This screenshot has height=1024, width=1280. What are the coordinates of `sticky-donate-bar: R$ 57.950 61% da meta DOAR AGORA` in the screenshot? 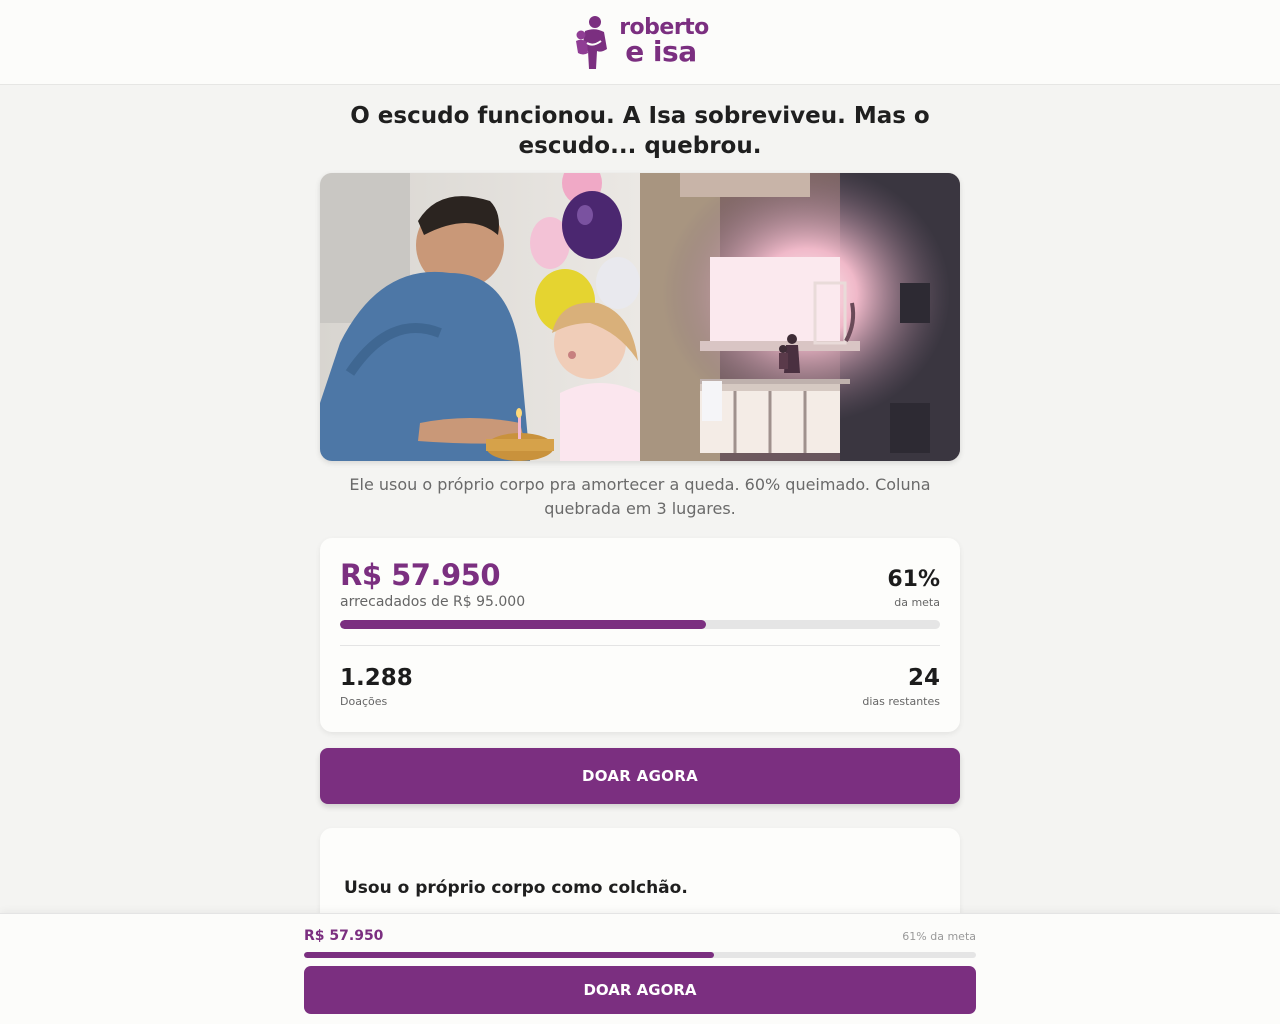 It's located at (640, 968).